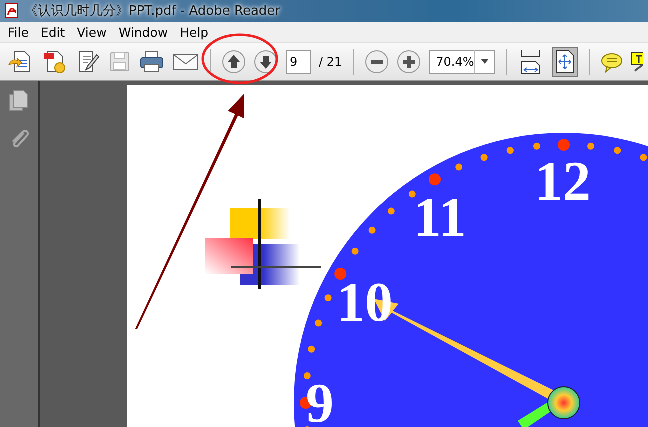  I want to click on clock-numeral: 10, so click(365, 303).